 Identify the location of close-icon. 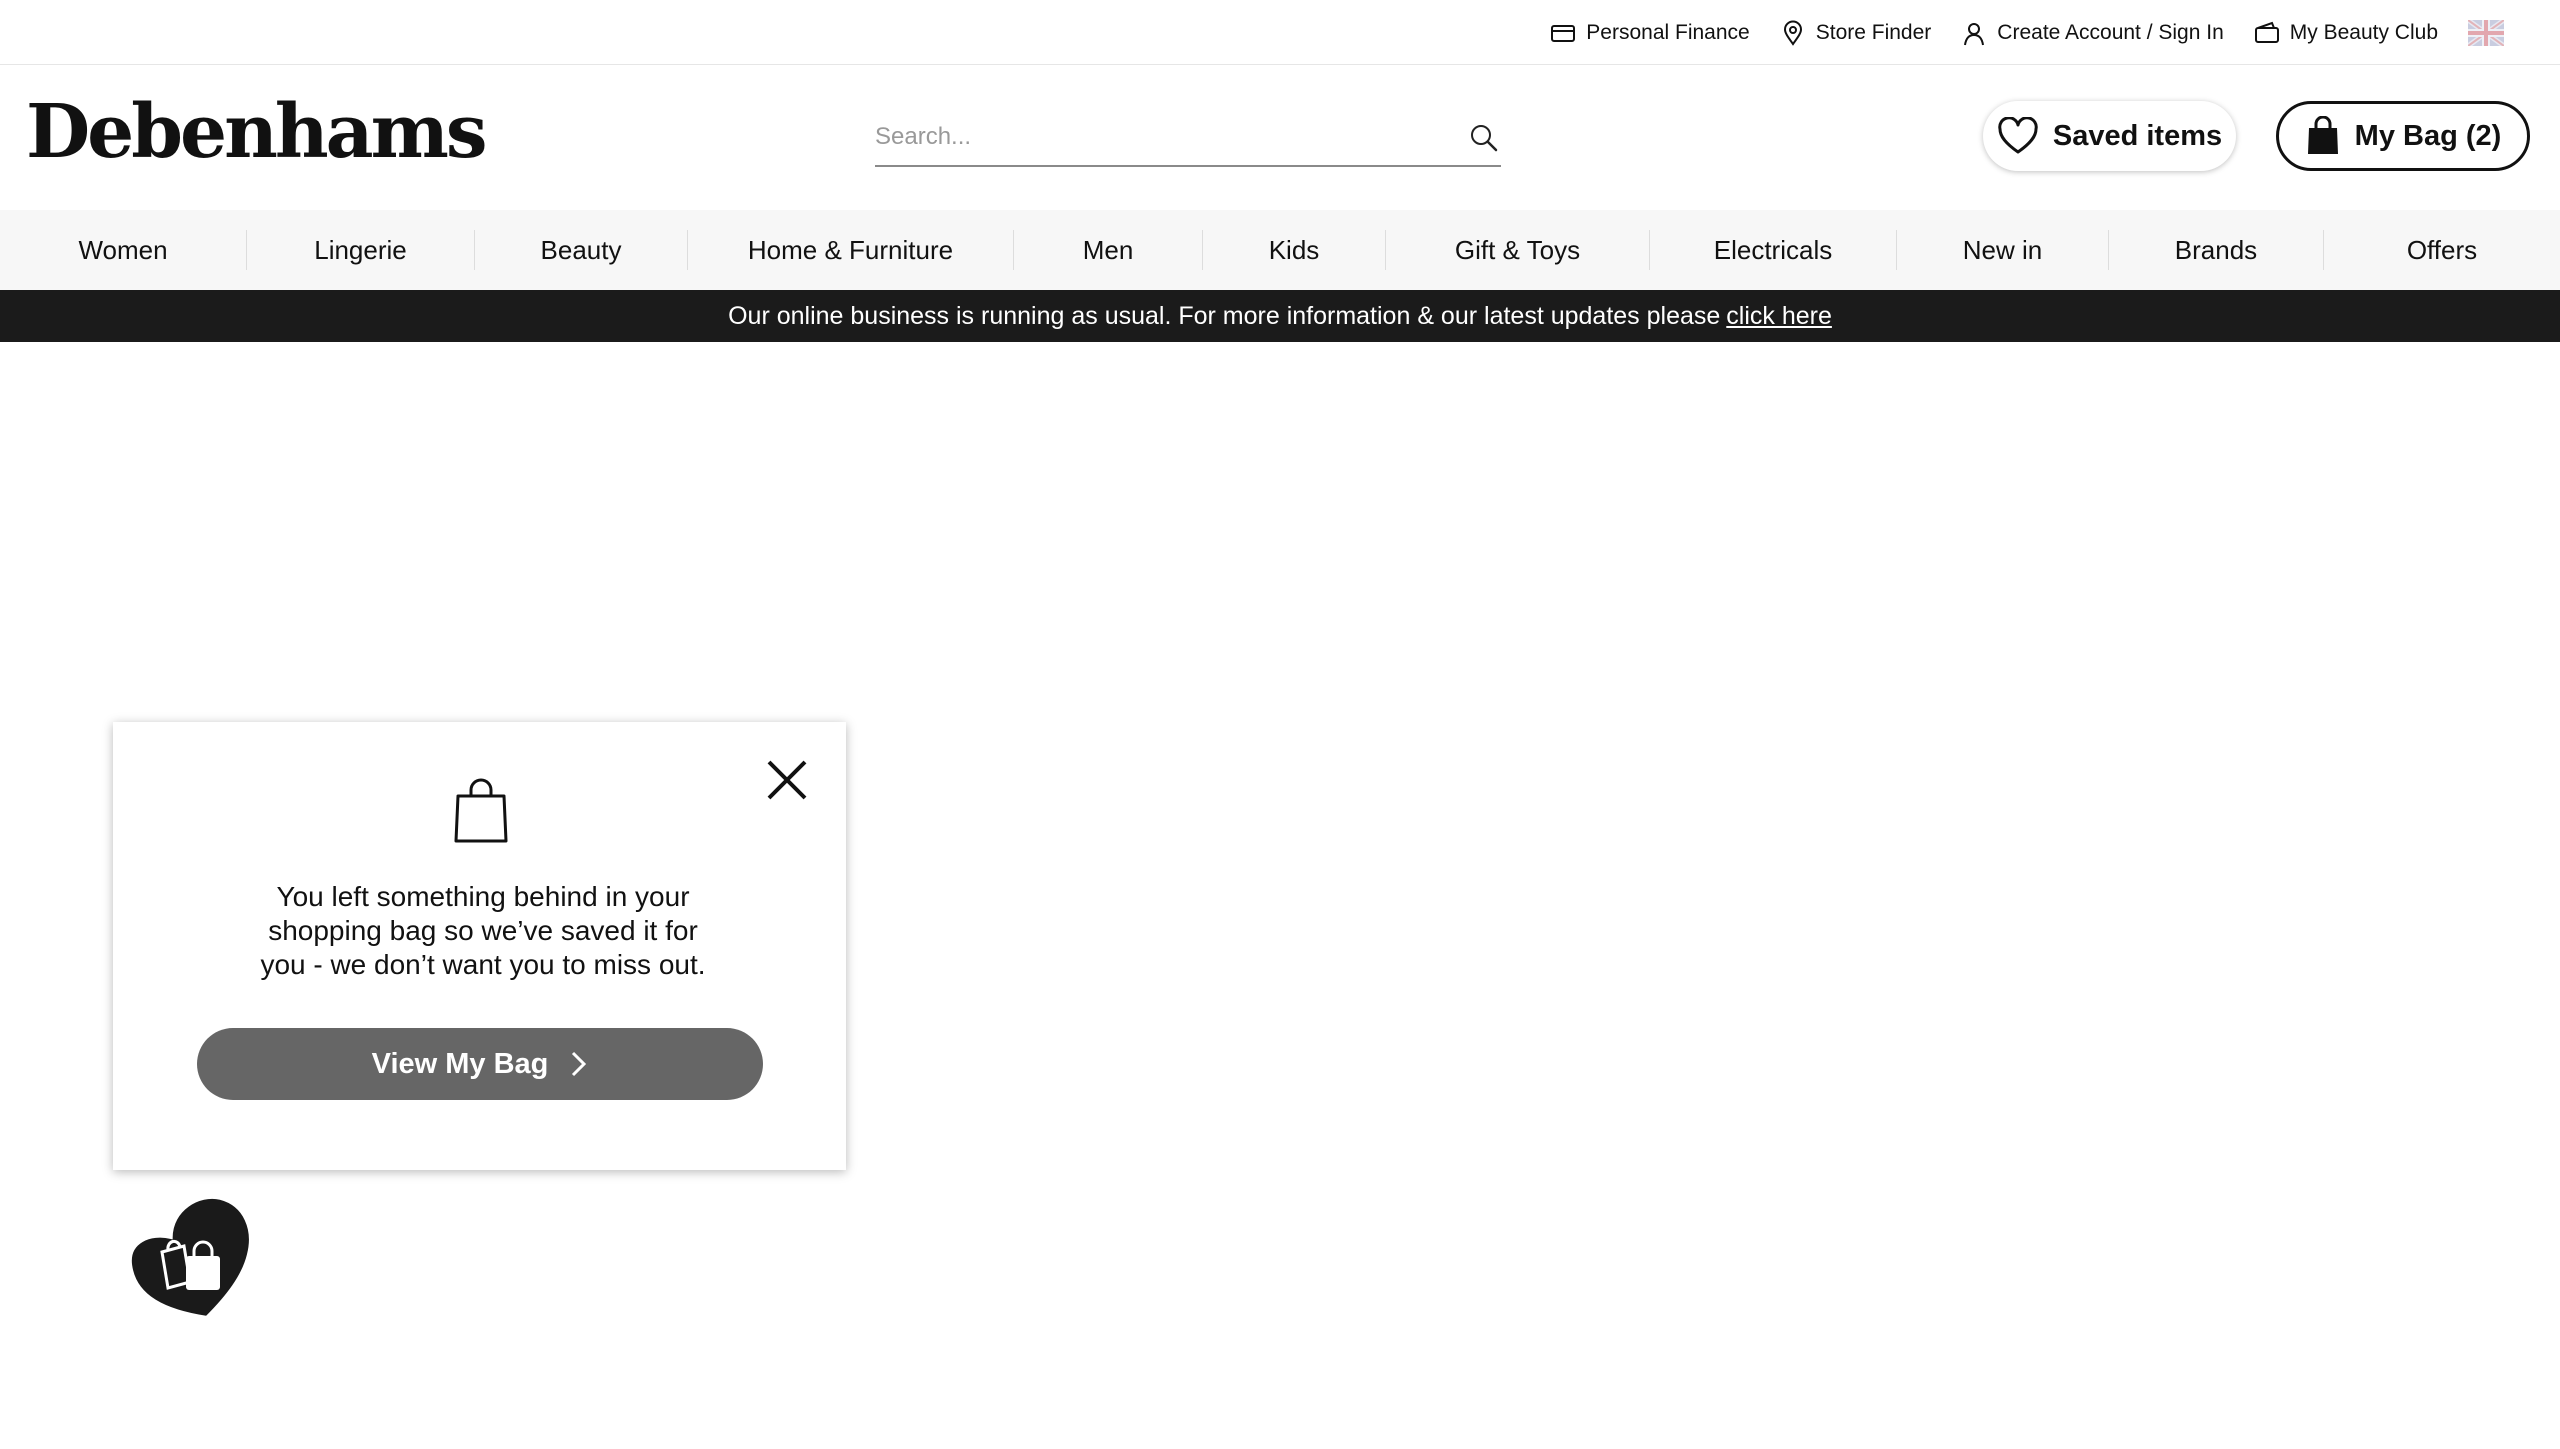
(787, 780).